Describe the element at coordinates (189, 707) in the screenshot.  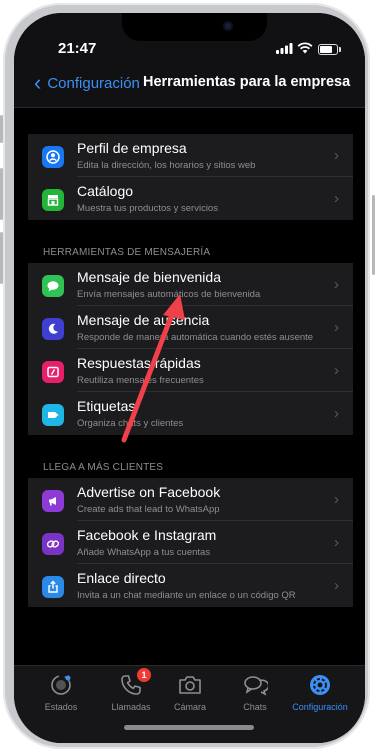
I see `tab-label: Cámara` at that location.